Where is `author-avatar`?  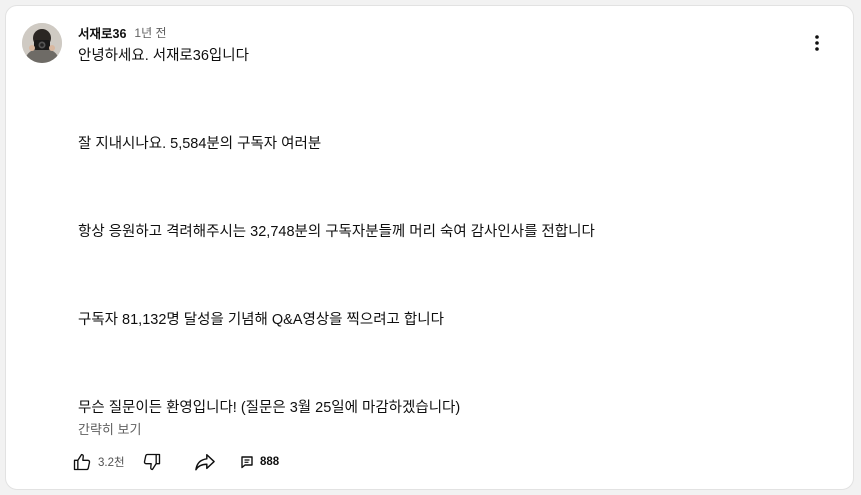
author-avatar is located at coordinates (42, 43).